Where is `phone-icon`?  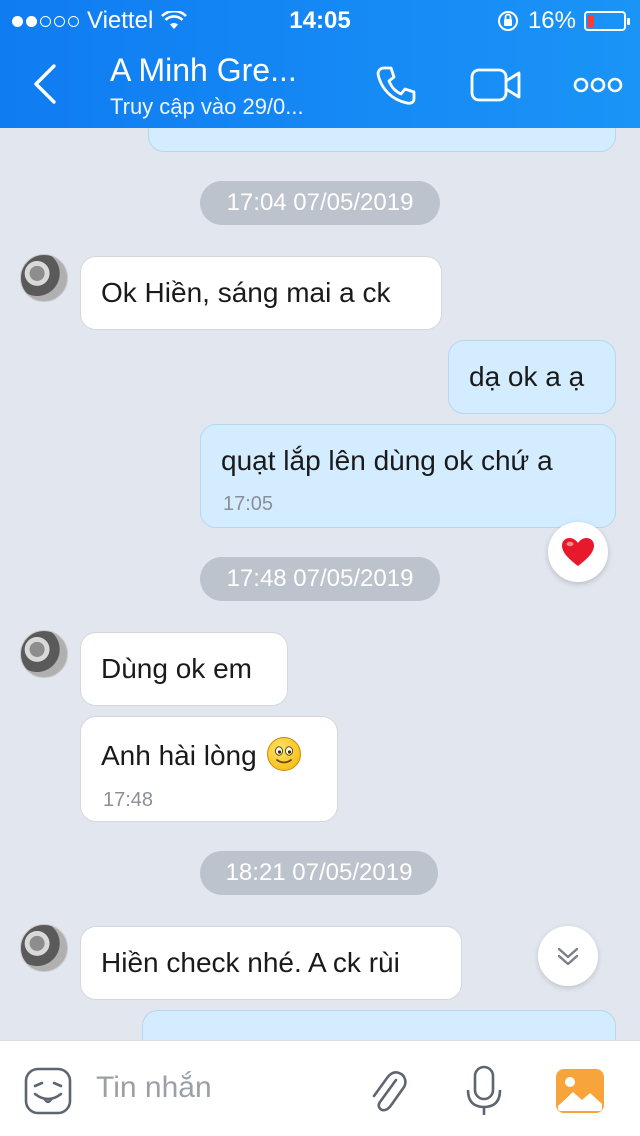
phone-icon is located at coordinates (396, 85).